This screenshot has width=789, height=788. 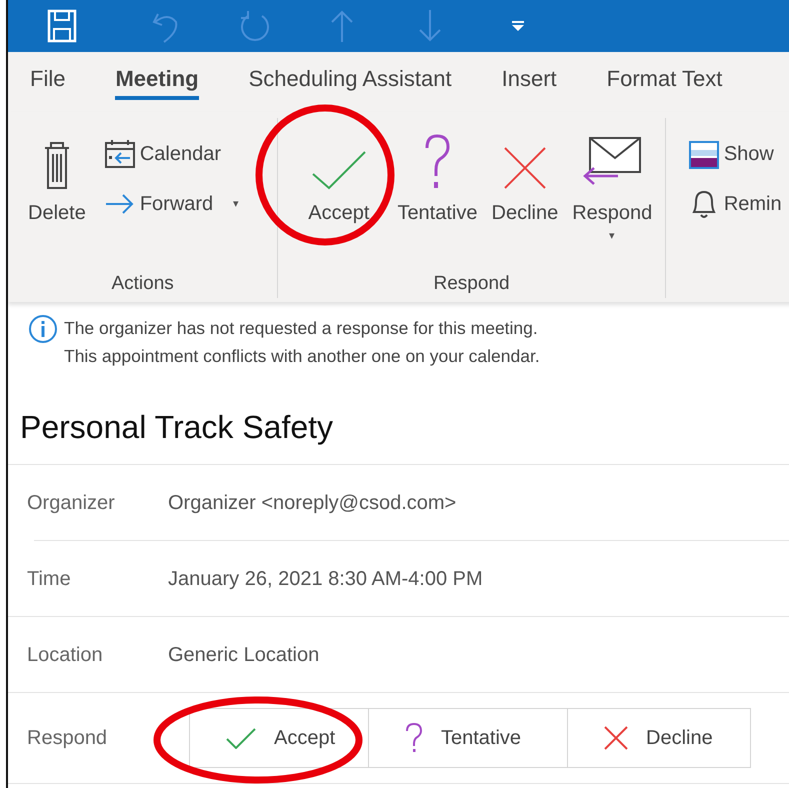 I want to click on ribbon-button: Remin, so click(x=735, y=204).